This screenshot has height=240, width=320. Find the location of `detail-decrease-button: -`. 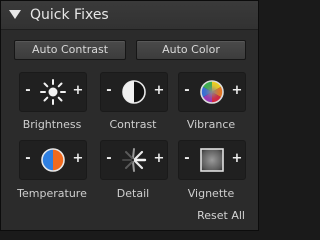

detail-decrease-button: - is located at coordinates (109, 159).